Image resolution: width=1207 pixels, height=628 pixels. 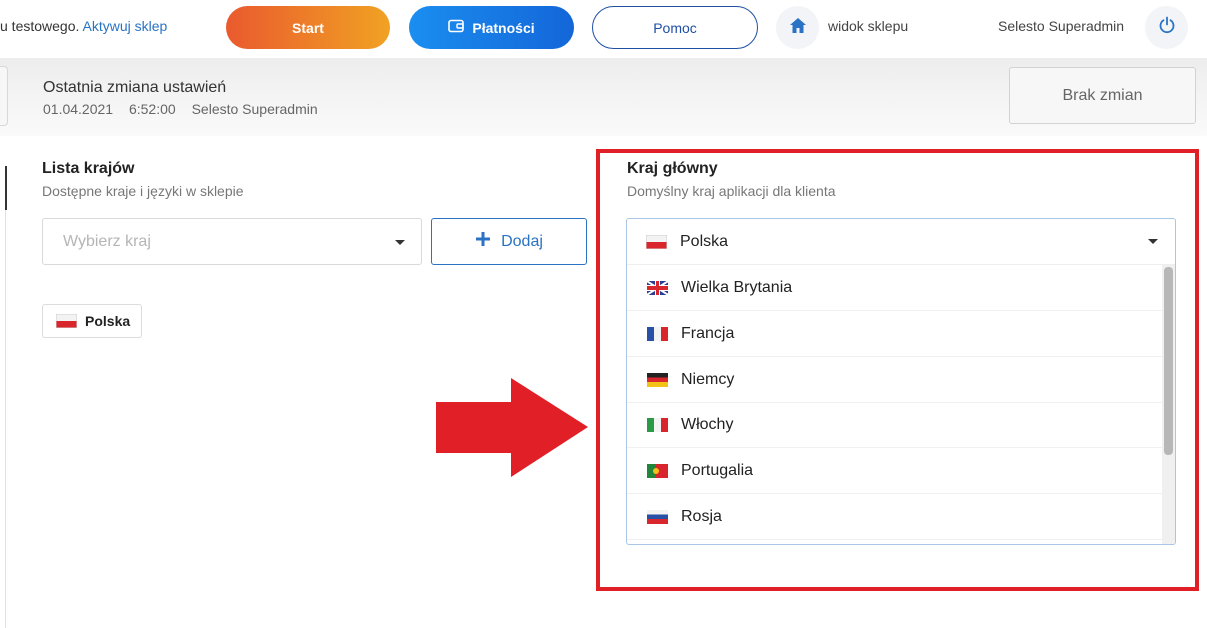 I want to click on country-select-placeholder: Wybierz kraj, so click(x=107, y=241).